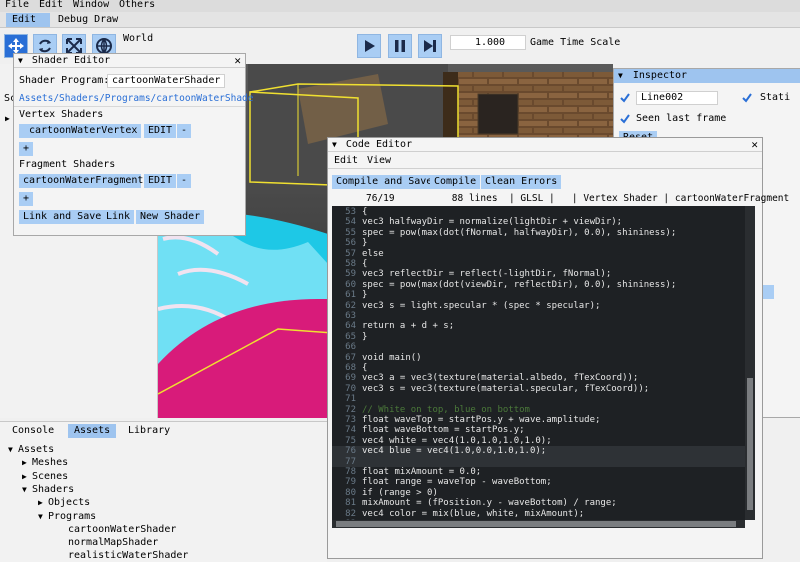 The height and width of the screenshot is (562, 800). I want to click on code-line: 78 float mixAmount = 0.0;, so click(538, 472).